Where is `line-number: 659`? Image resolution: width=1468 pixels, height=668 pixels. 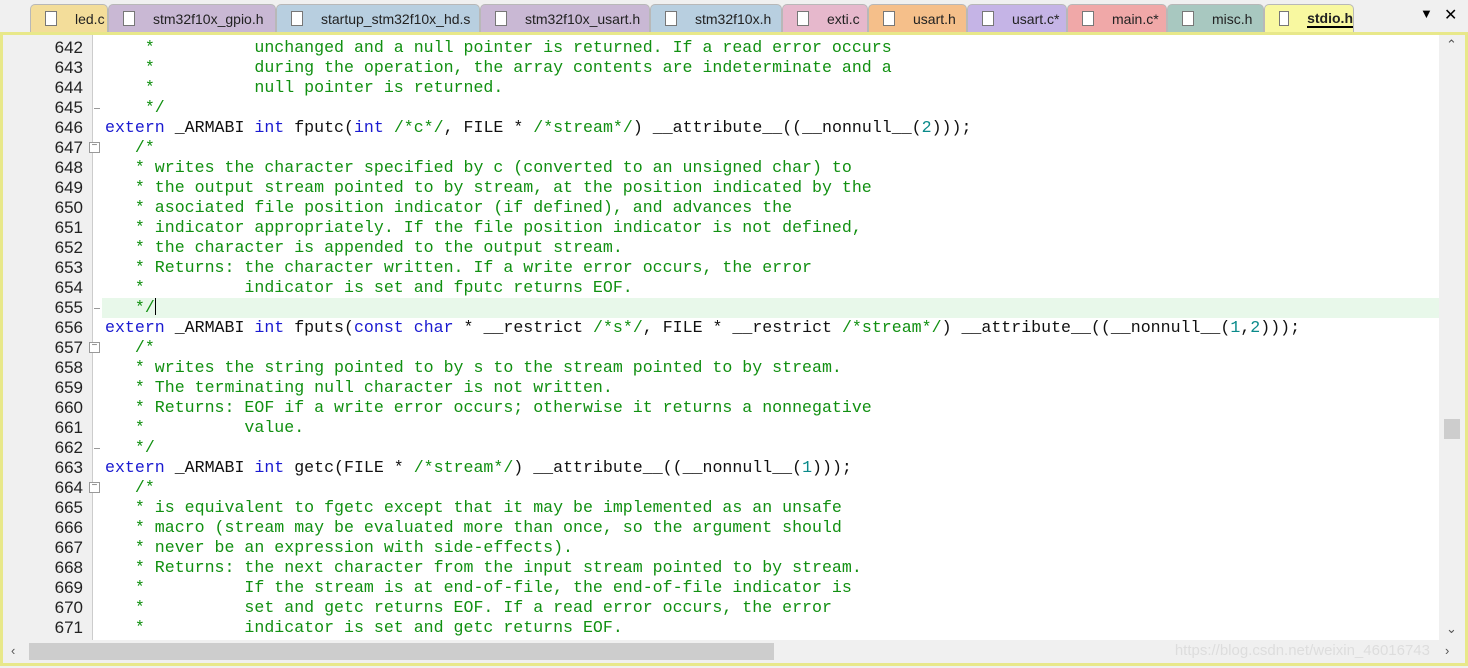
line-number: 659 is located at coordinates (68, 387).